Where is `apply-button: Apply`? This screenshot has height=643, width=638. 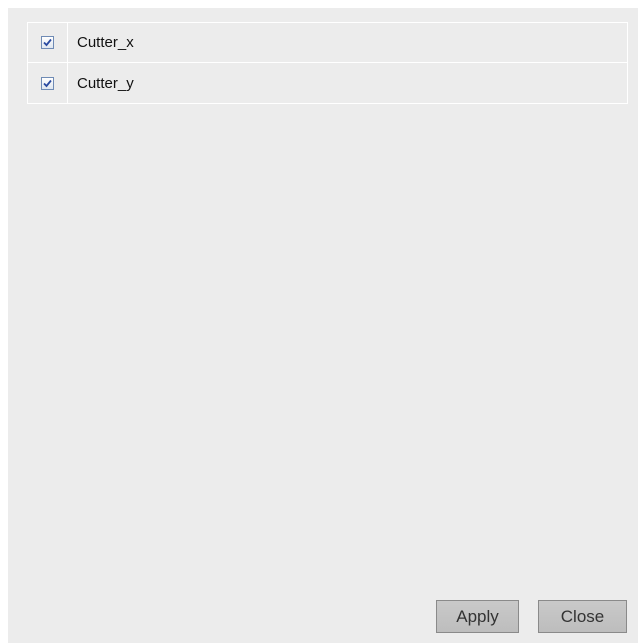
apply-button: Apply is located at coordinates (477, 616).